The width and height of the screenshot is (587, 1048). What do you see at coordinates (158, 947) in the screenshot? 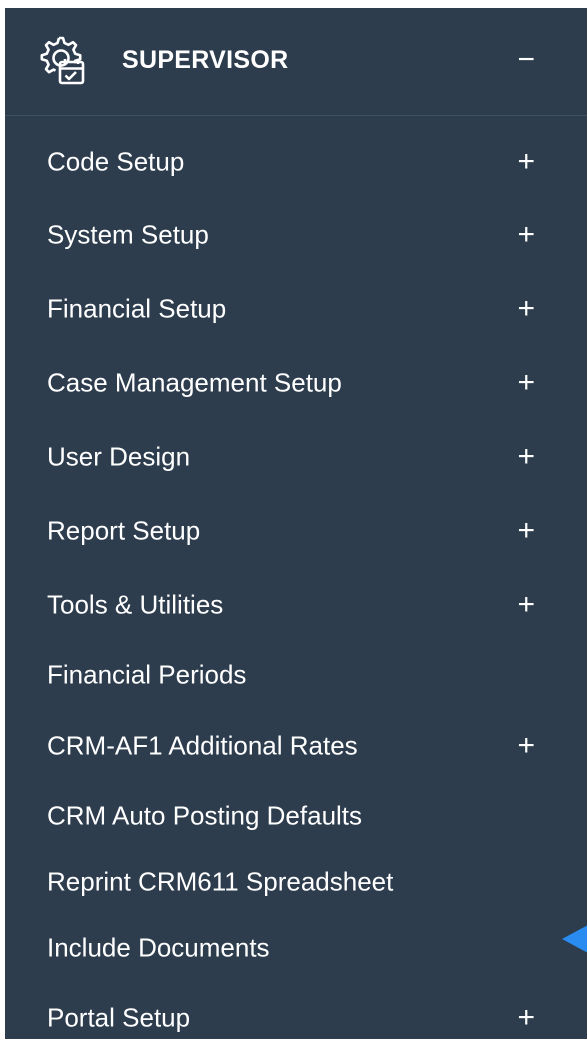
I see `menu-item-label: Include Documents` at bounding box center [158, 947].